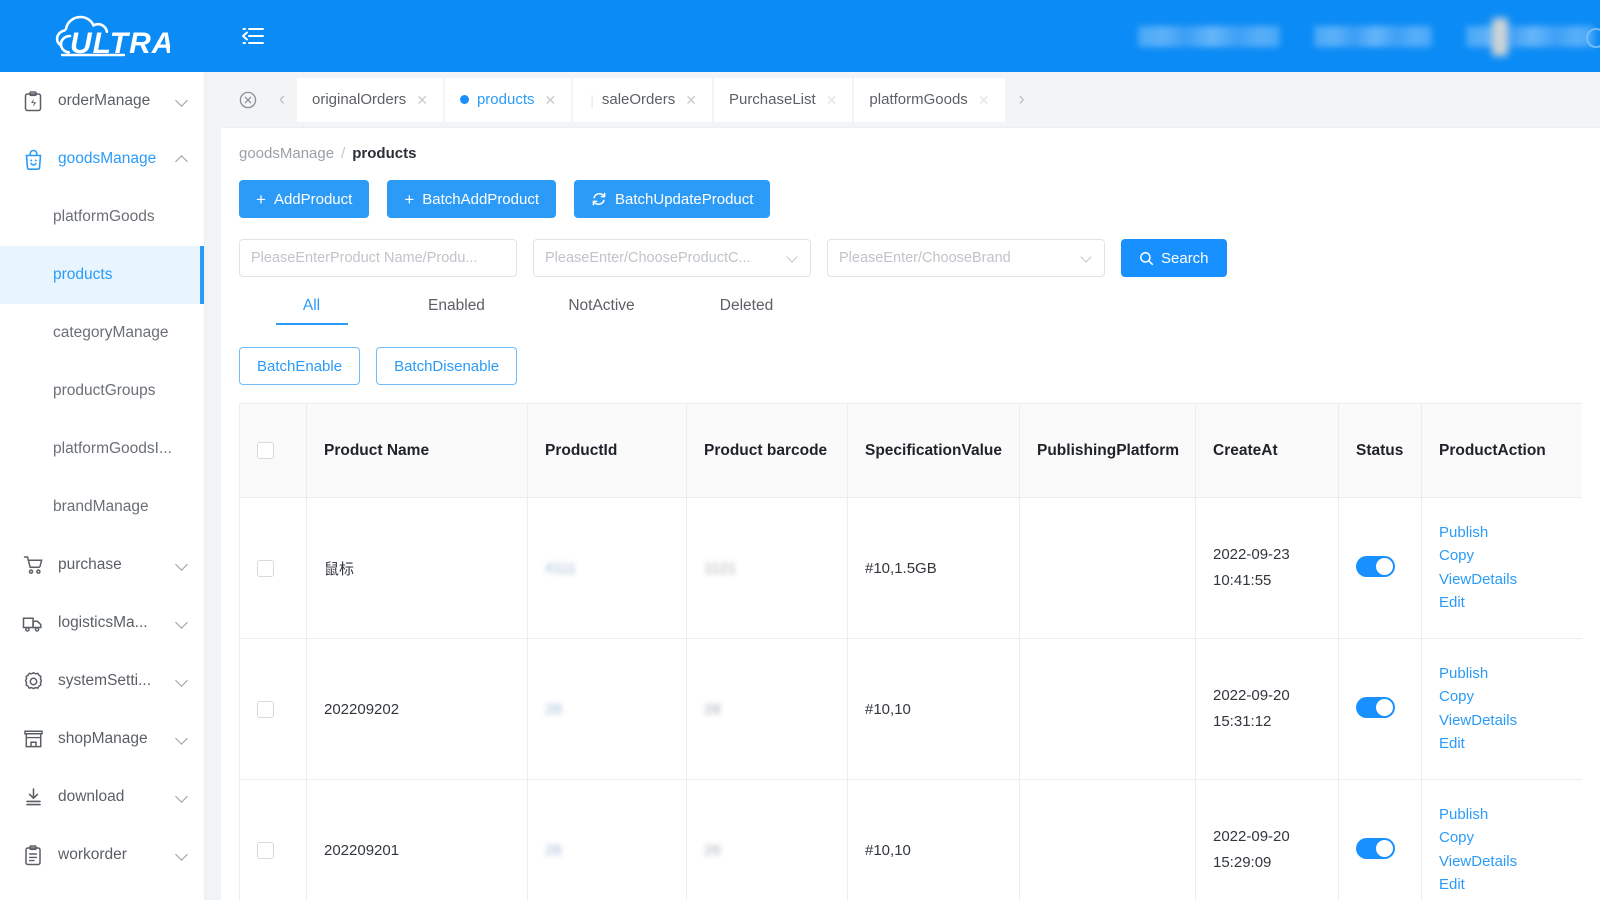 Image resolution: width=1600 pixels, height=900 pixels. Describe the element at coordinates (102, 217) in the screenshot. I see `sidebar-subitem-platformgoods: platformGoods` at that location.